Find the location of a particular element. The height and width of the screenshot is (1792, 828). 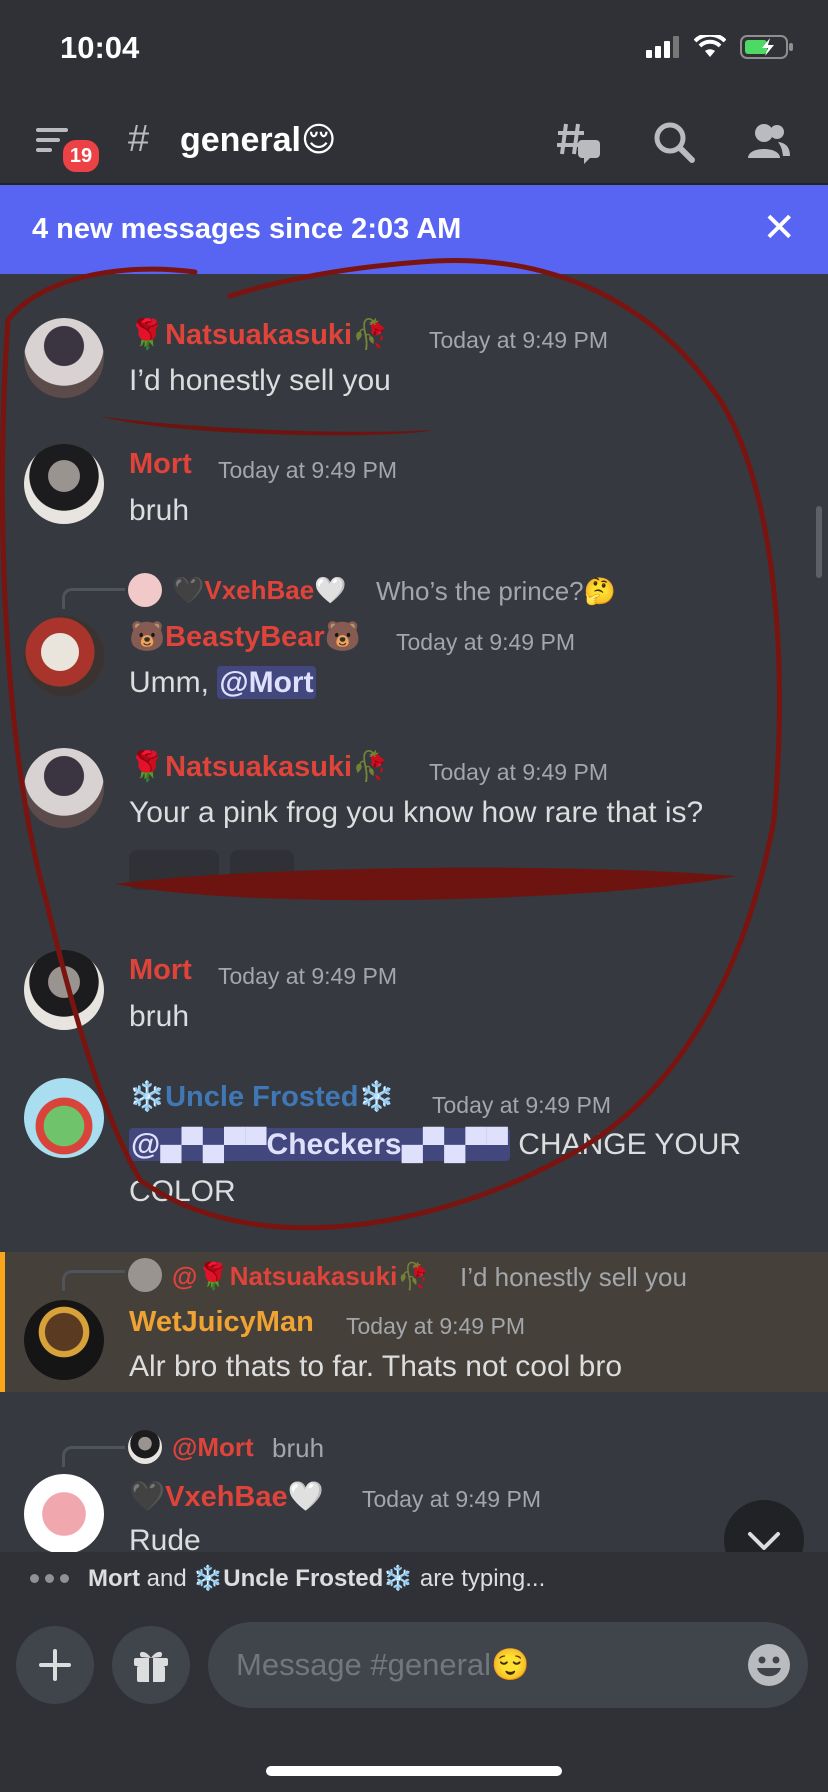

mention-highlight-bar is located at coordinates (2, 1322).